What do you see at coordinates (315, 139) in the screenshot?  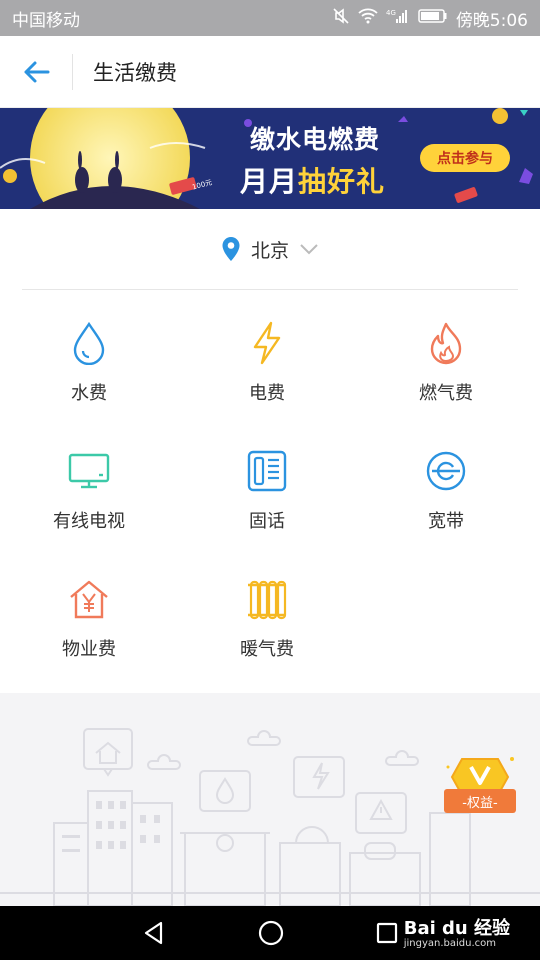 I see `banner-headline: 缴水电燃费` at bounding box center [315, 139].